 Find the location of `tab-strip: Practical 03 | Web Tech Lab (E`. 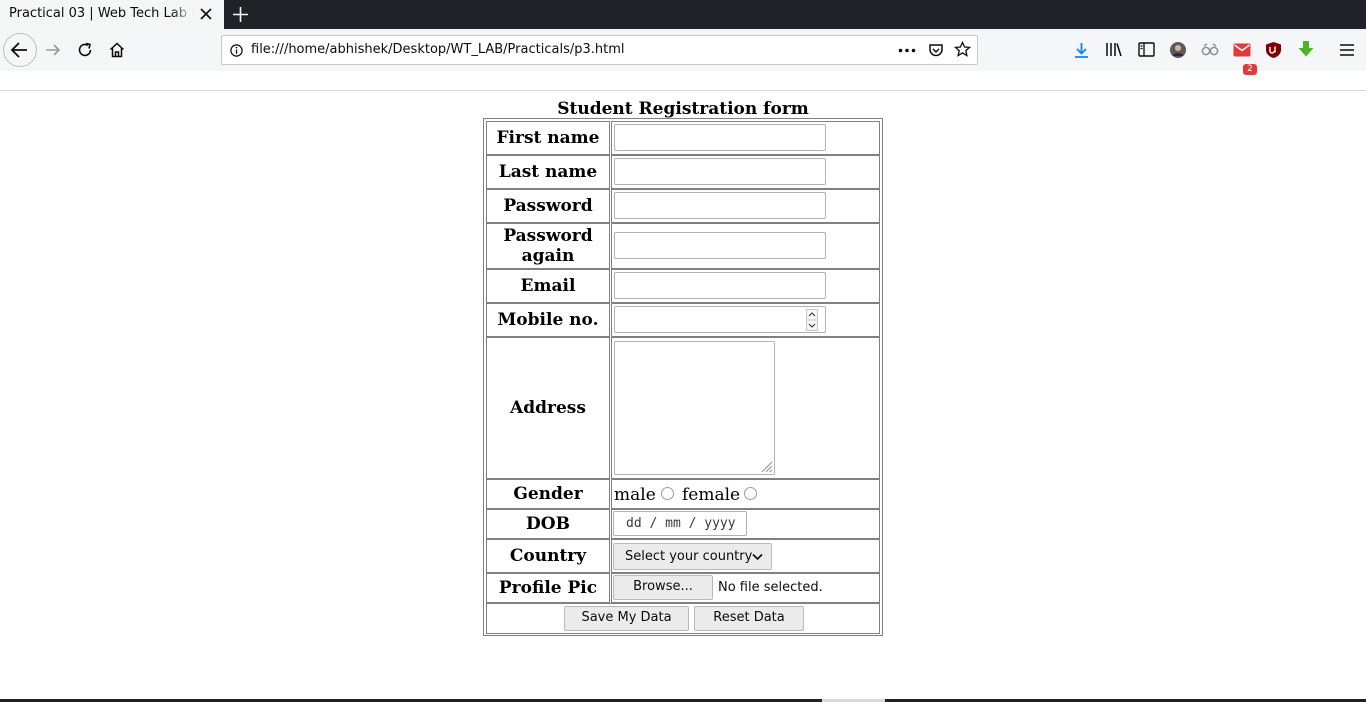

tab-strip: Practical 03 | Web Tech Lab (E is located at coordinates (683, 14).